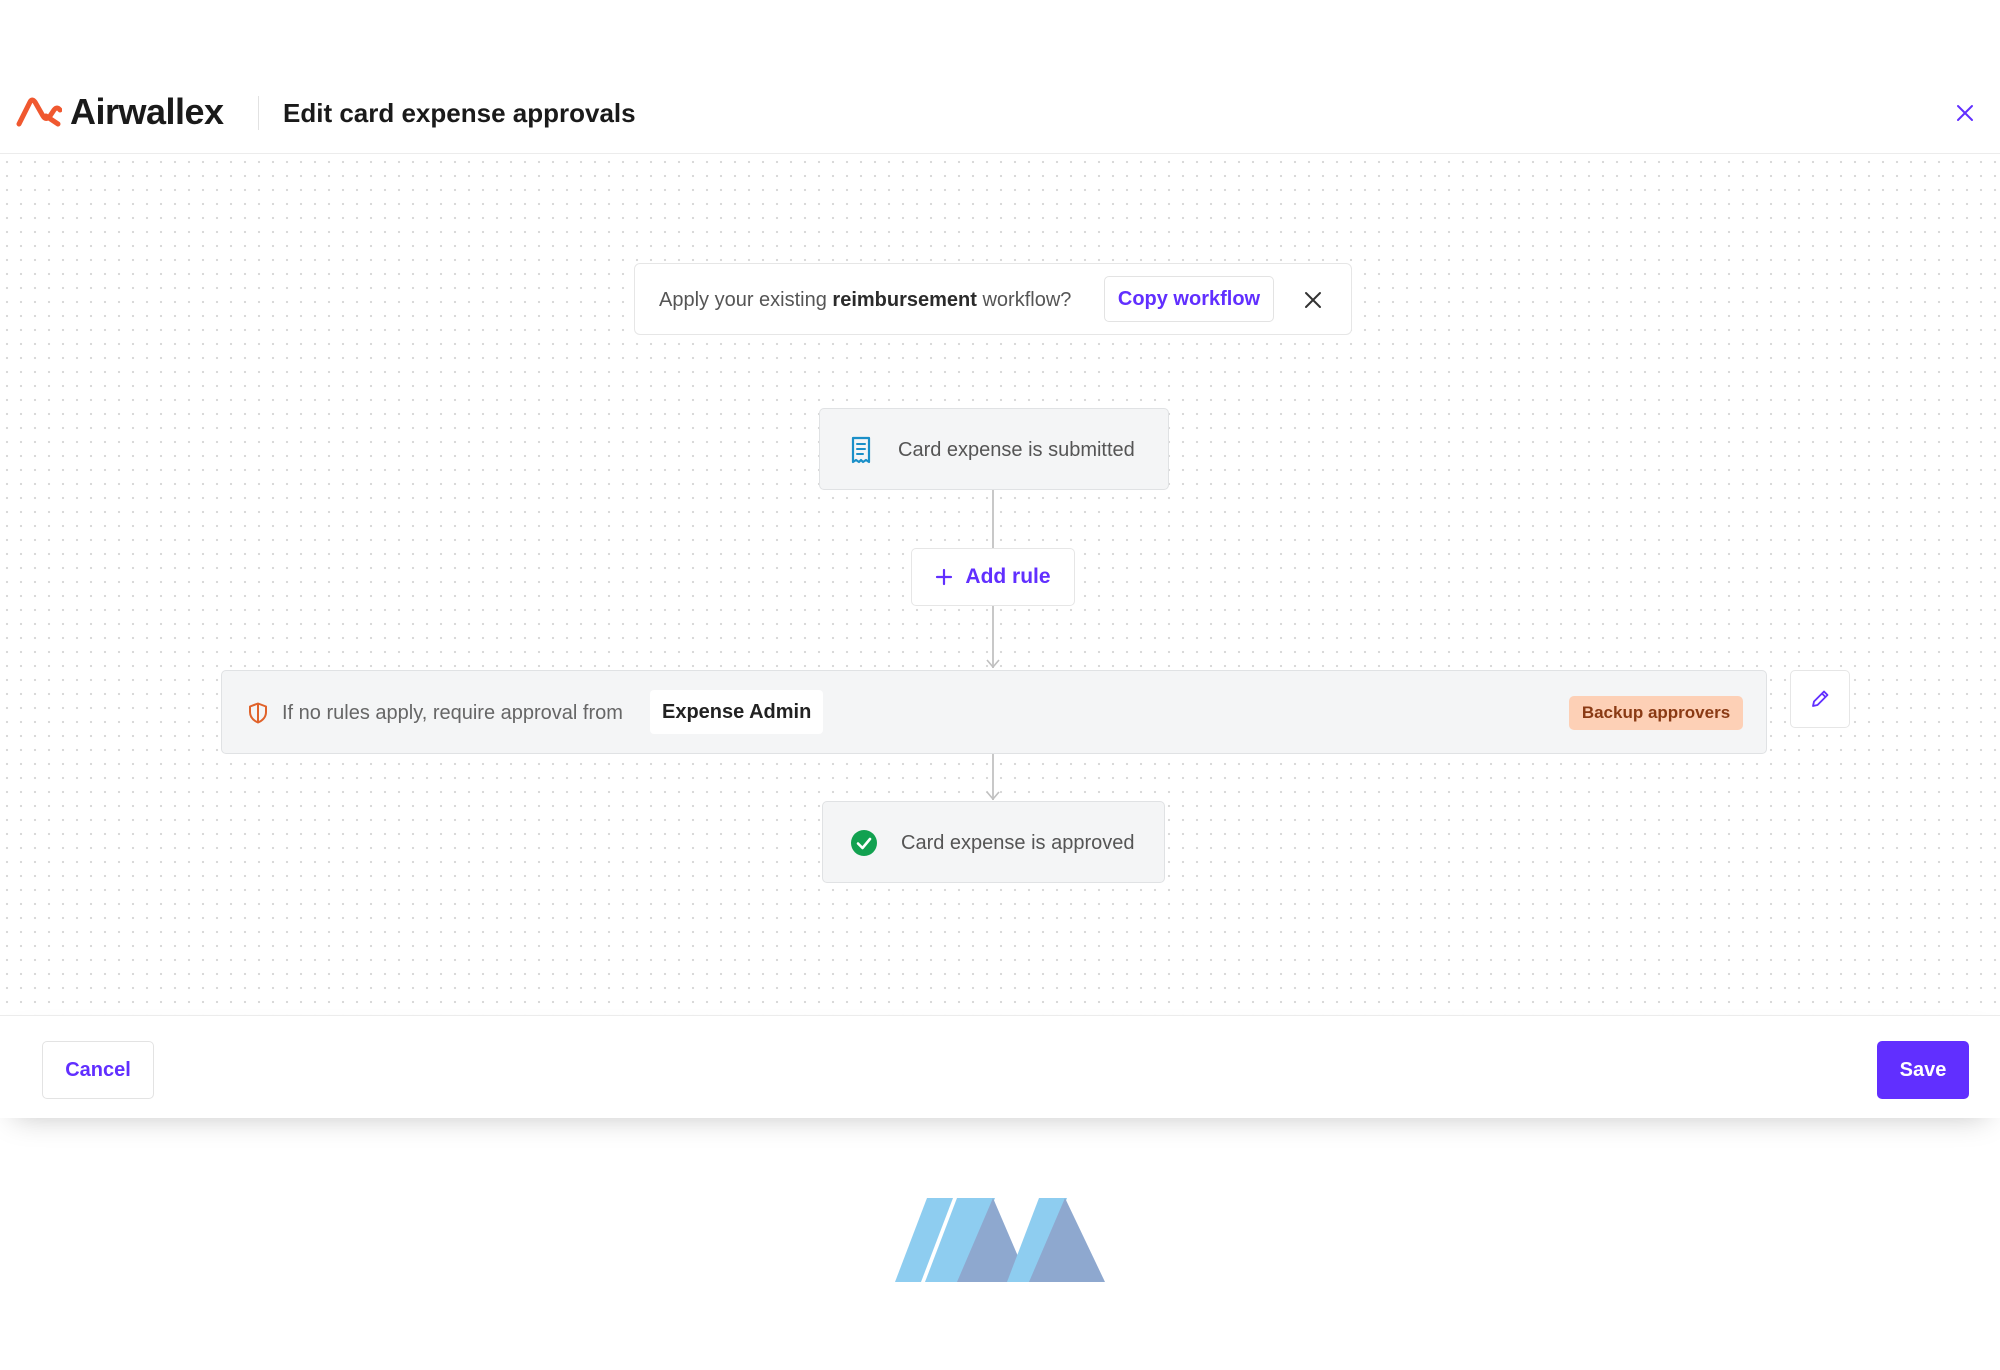  What do you see at coordinates (1008, 576) in the screenshot?
I see `add-rule-label: Add rule` at bounding box center [1008, 576].